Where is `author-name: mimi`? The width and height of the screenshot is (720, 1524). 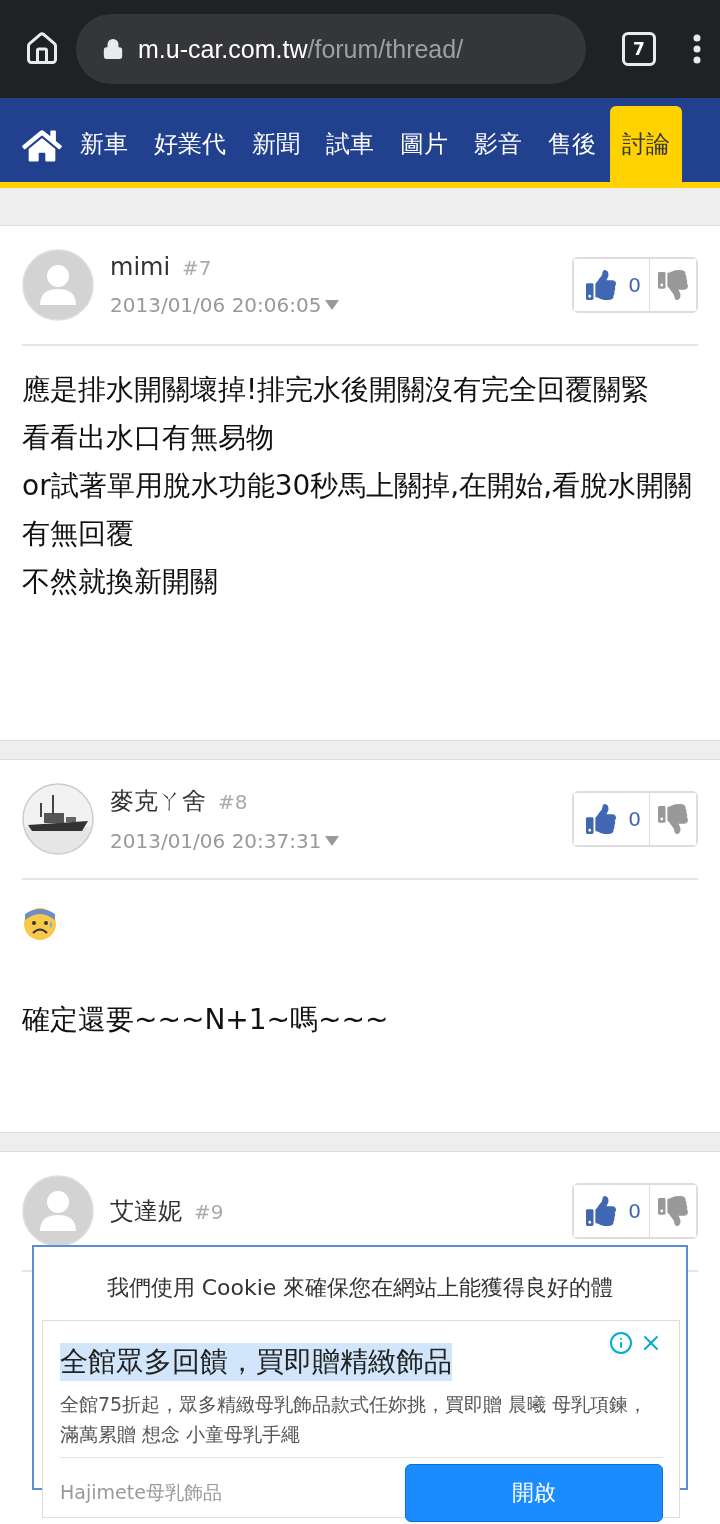
author-name: mimi is located at coordinates (140, 267).